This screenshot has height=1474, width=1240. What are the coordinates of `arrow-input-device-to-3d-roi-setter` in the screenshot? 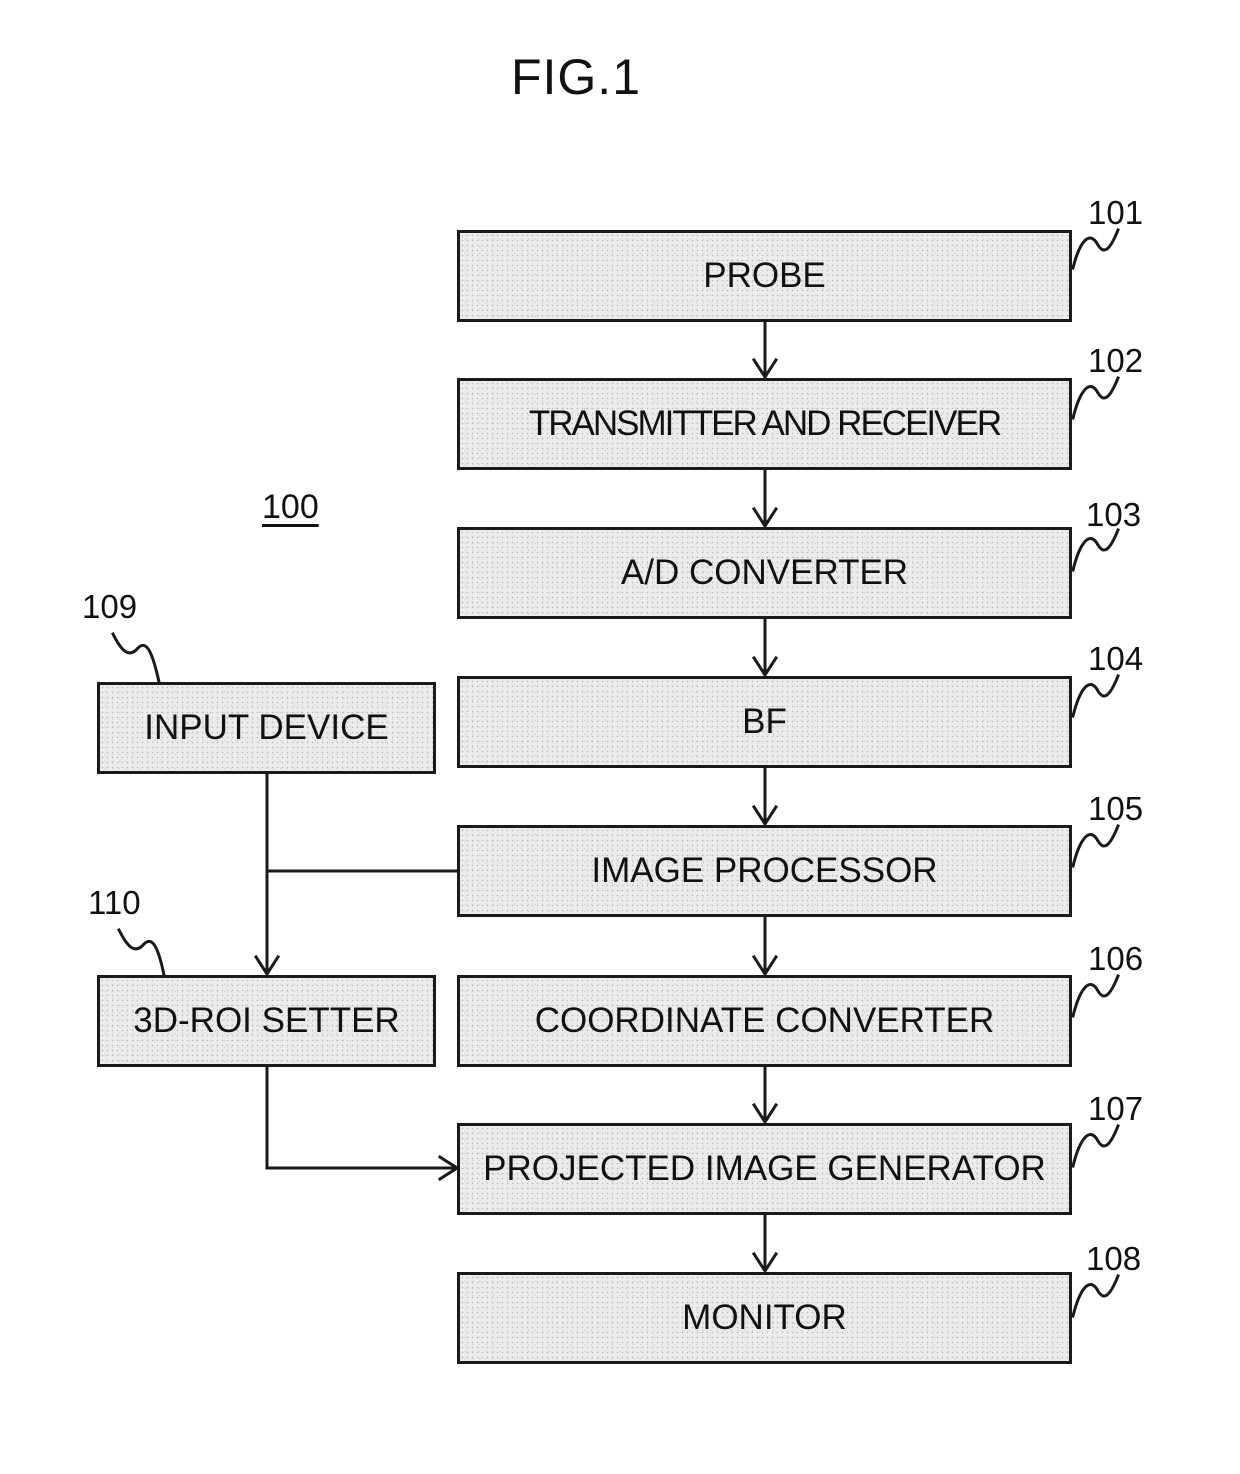 It's located at (267, 874).